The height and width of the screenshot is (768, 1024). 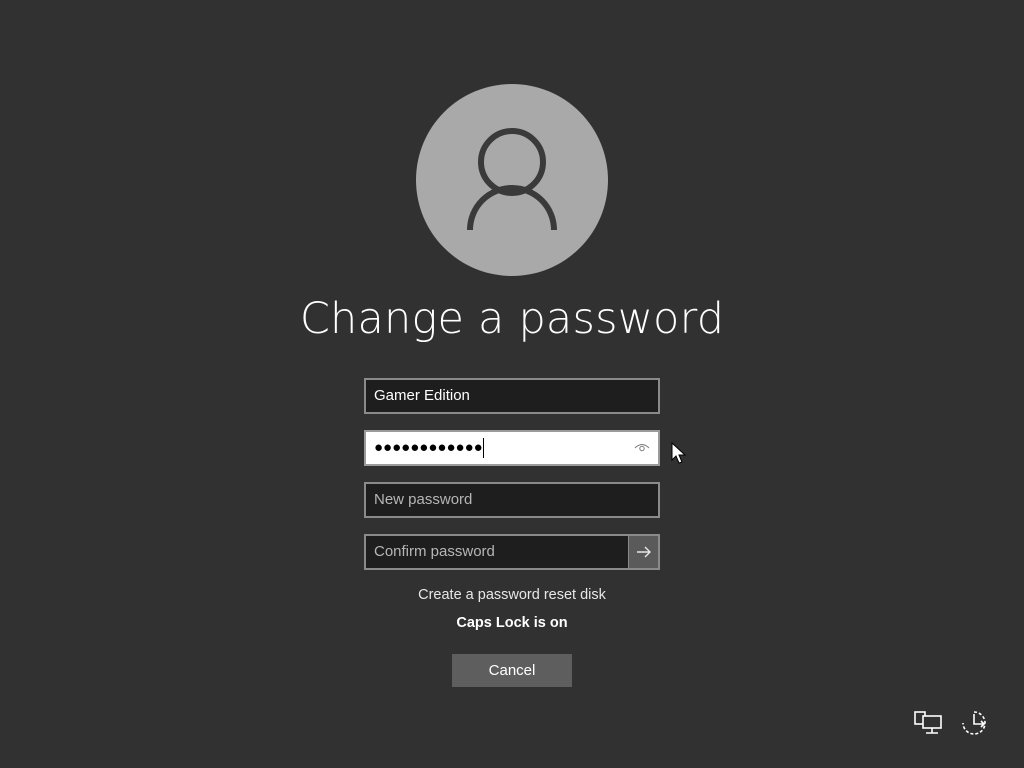 What do you see at coordinates (512, 623) in the screenshot?
I see `caps-lock-status: Caps Lock is on` at bounding box center [512, 623].